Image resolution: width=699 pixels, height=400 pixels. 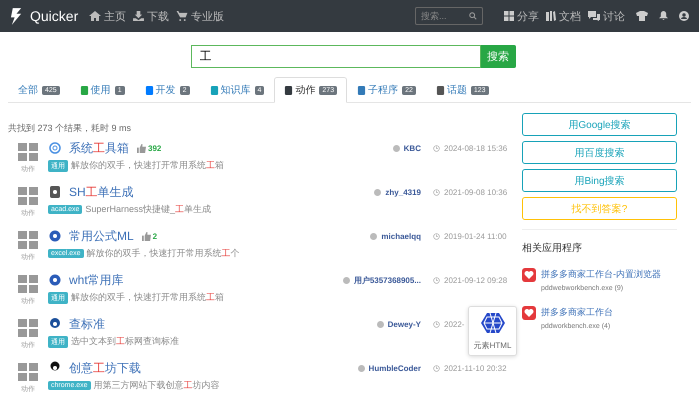 What do you see at coordinates (182, 16) in the screenshot?
I see `cart-icon` at bounding box center [182, 16].